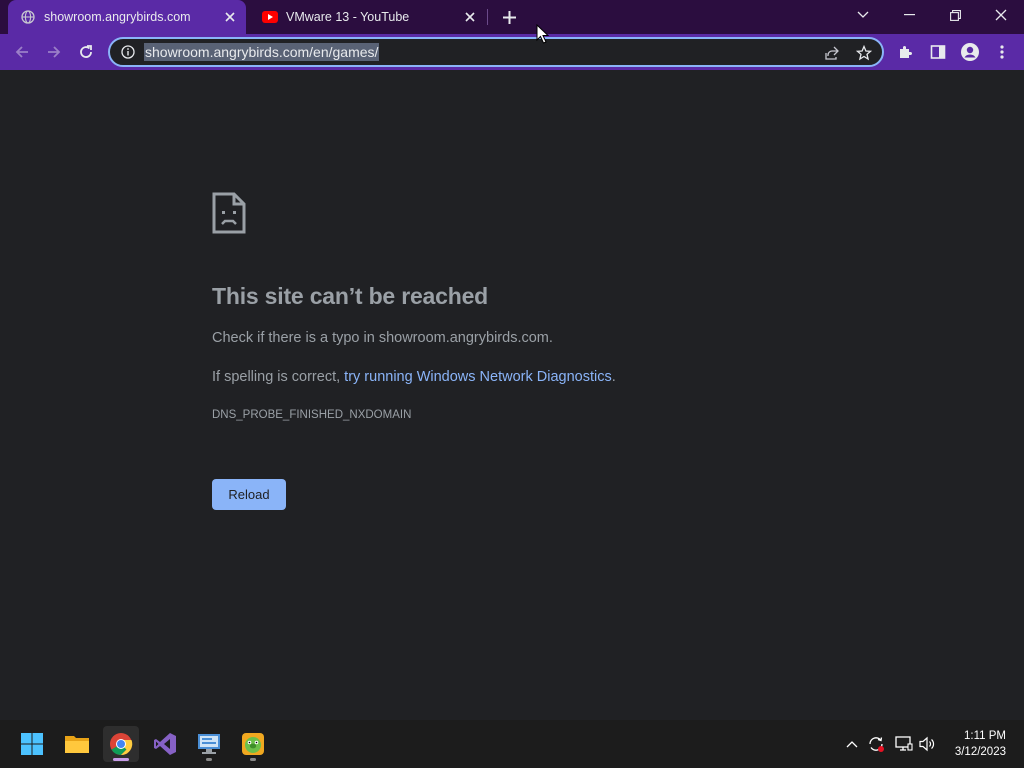 The height and width of the screenshot is (768, 1024). I want to click on minimize-button, so click(909, 15).